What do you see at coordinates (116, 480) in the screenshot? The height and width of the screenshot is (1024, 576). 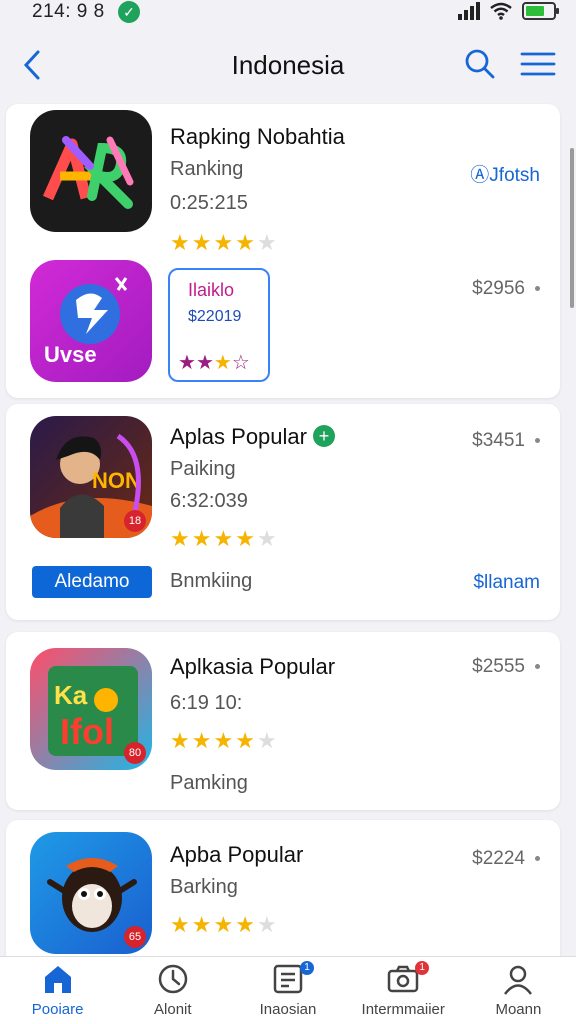 I see `svg-text: NON` at bounding box center [116, 480].